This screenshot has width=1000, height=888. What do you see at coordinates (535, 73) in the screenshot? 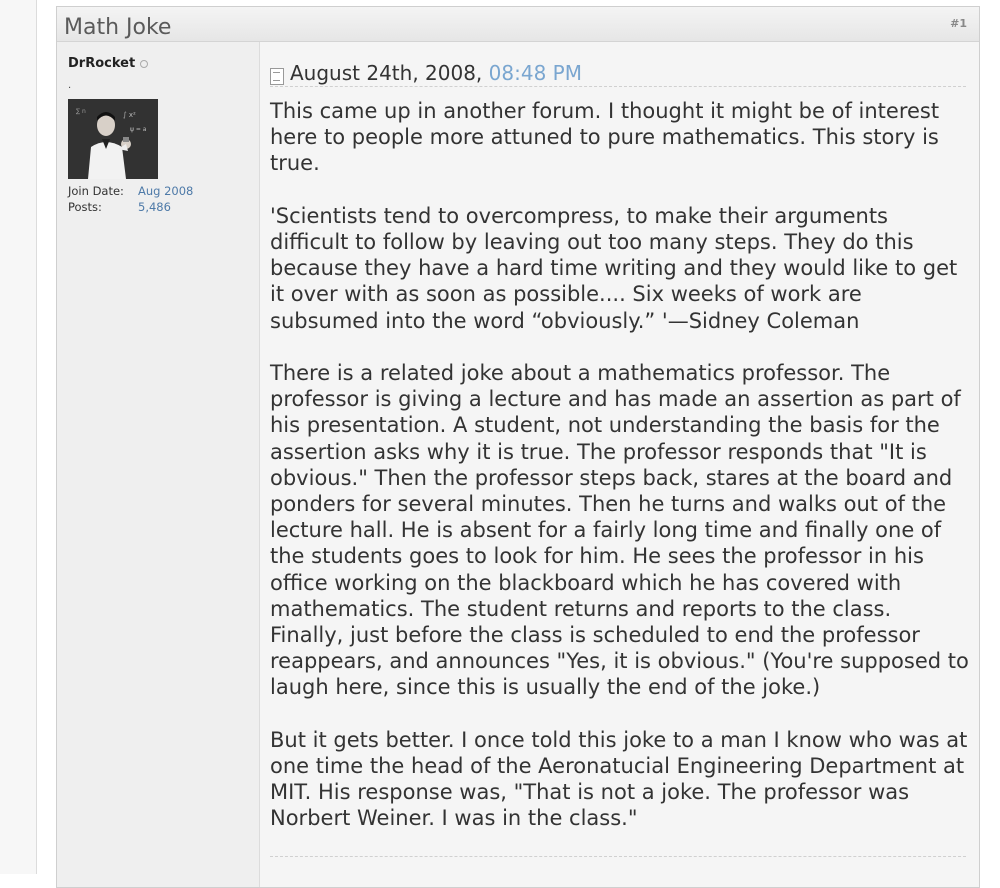
I see `post-time: 08:48 PM` at bounding box center [535, 73].